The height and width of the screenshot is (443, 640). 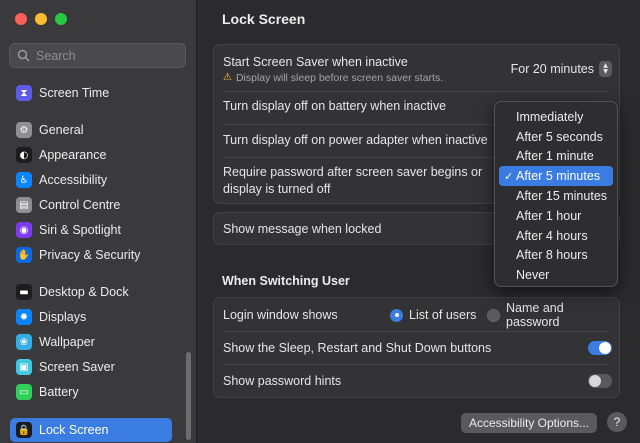 I want to click on sidebar-item-label: Battery, so click(x=59, y=392).